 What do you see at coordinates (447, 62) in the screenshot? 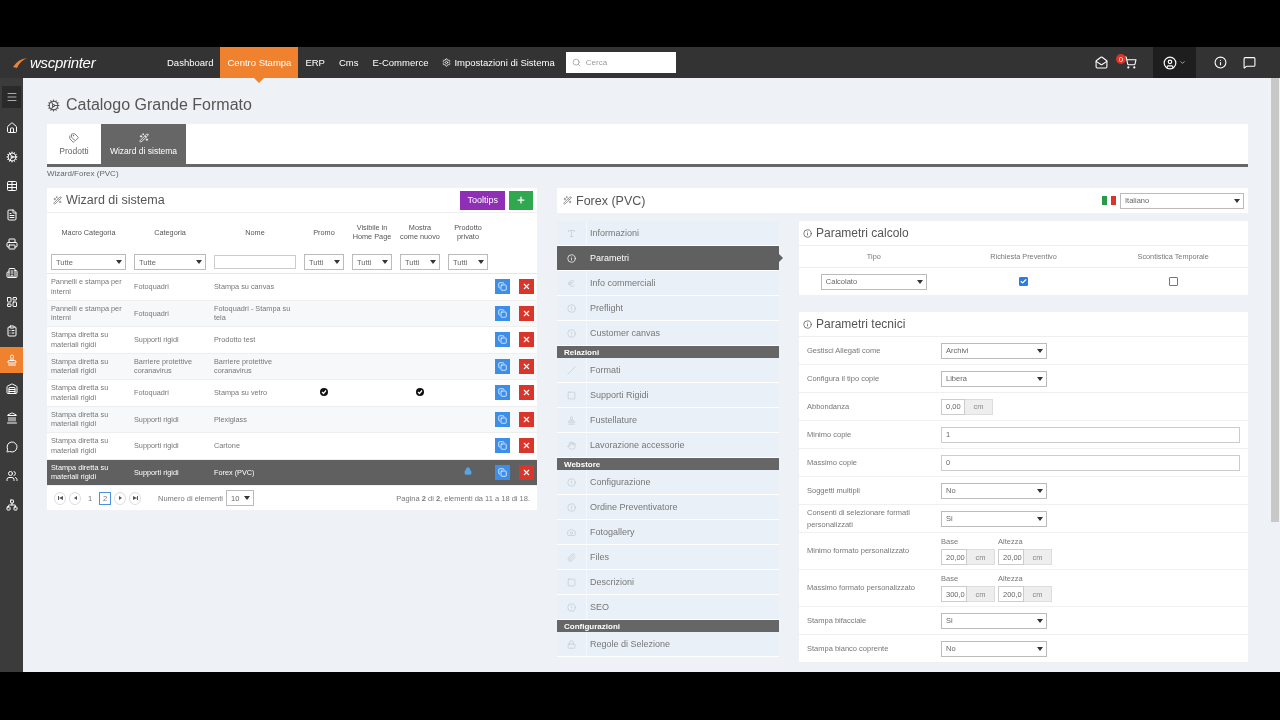
I see `settings-icon` at bounding box center [447, 62].